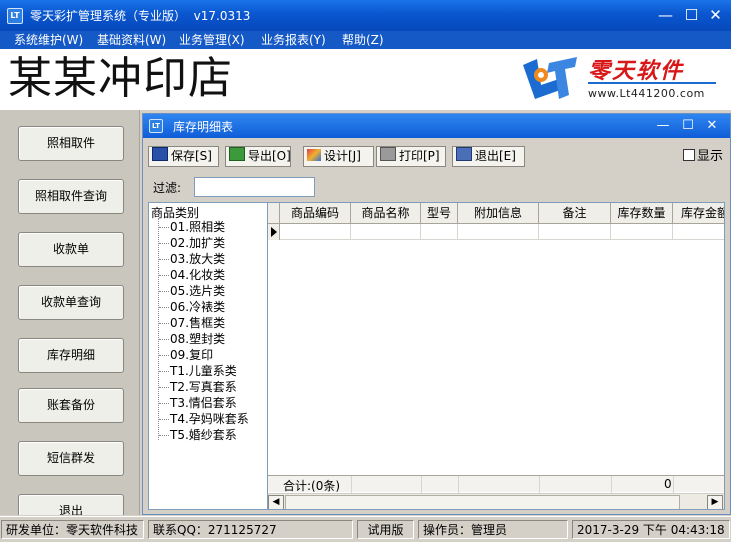 This screenshot has height=542, width=731. Describe the element at coordinates (689, 155) in the screenshot. I see `show-checkbox` at that location.